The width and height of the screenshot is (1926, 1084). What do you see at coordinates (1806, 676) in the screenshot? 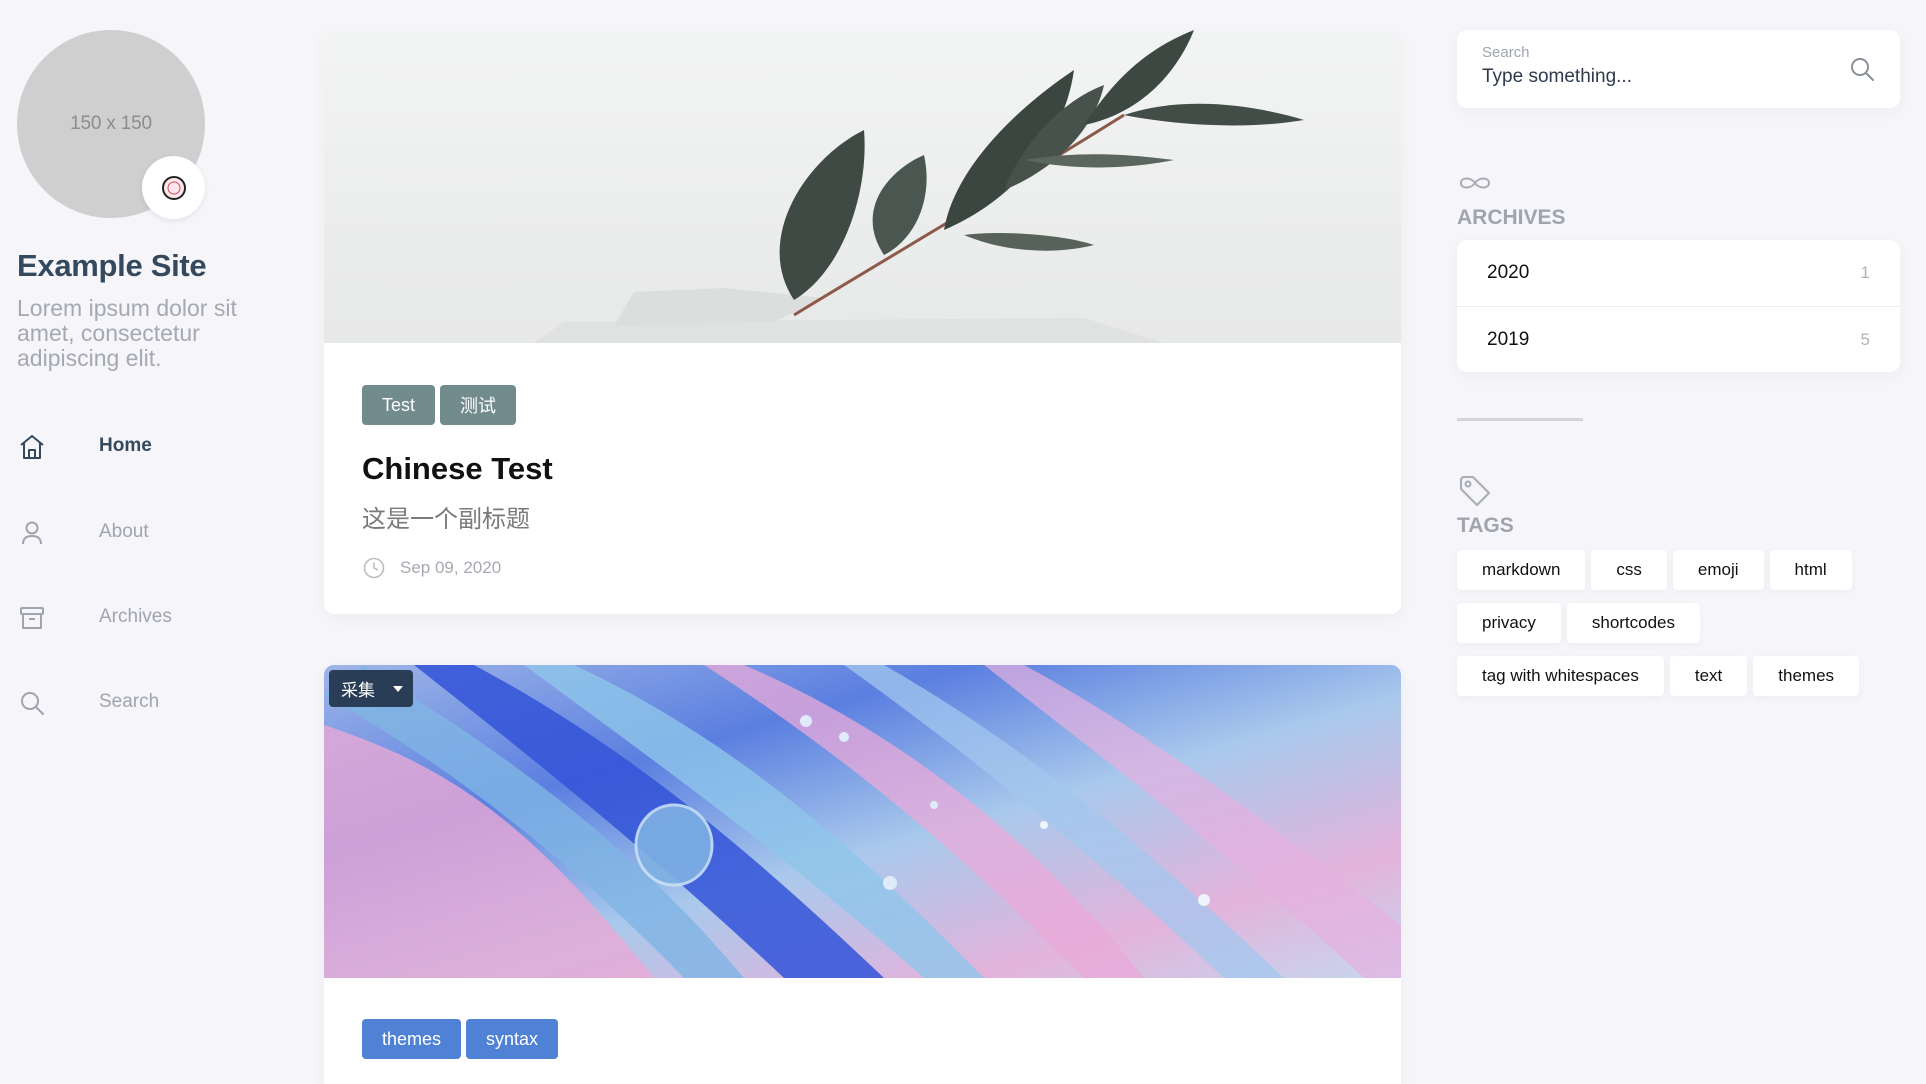
I see `tag-link: themes` at bounding box center [1806, 676].